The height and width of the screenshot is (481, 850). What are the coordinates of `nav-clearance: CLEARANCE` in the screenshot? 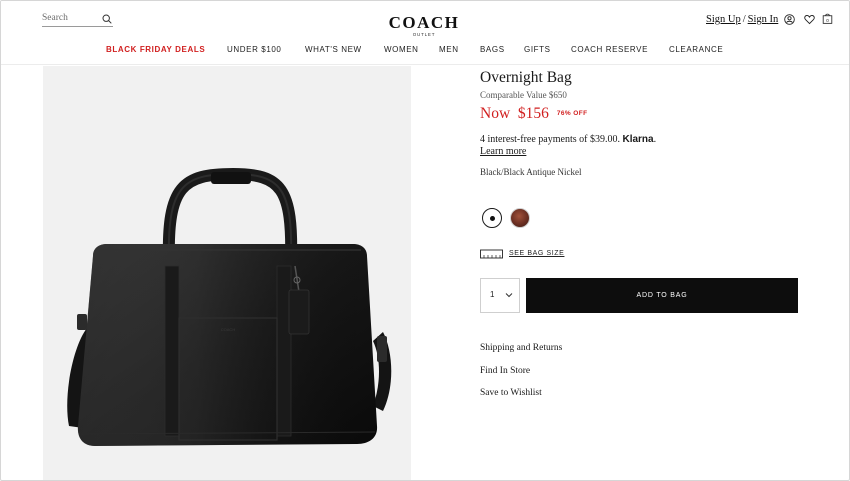 It's located at (696, 49).